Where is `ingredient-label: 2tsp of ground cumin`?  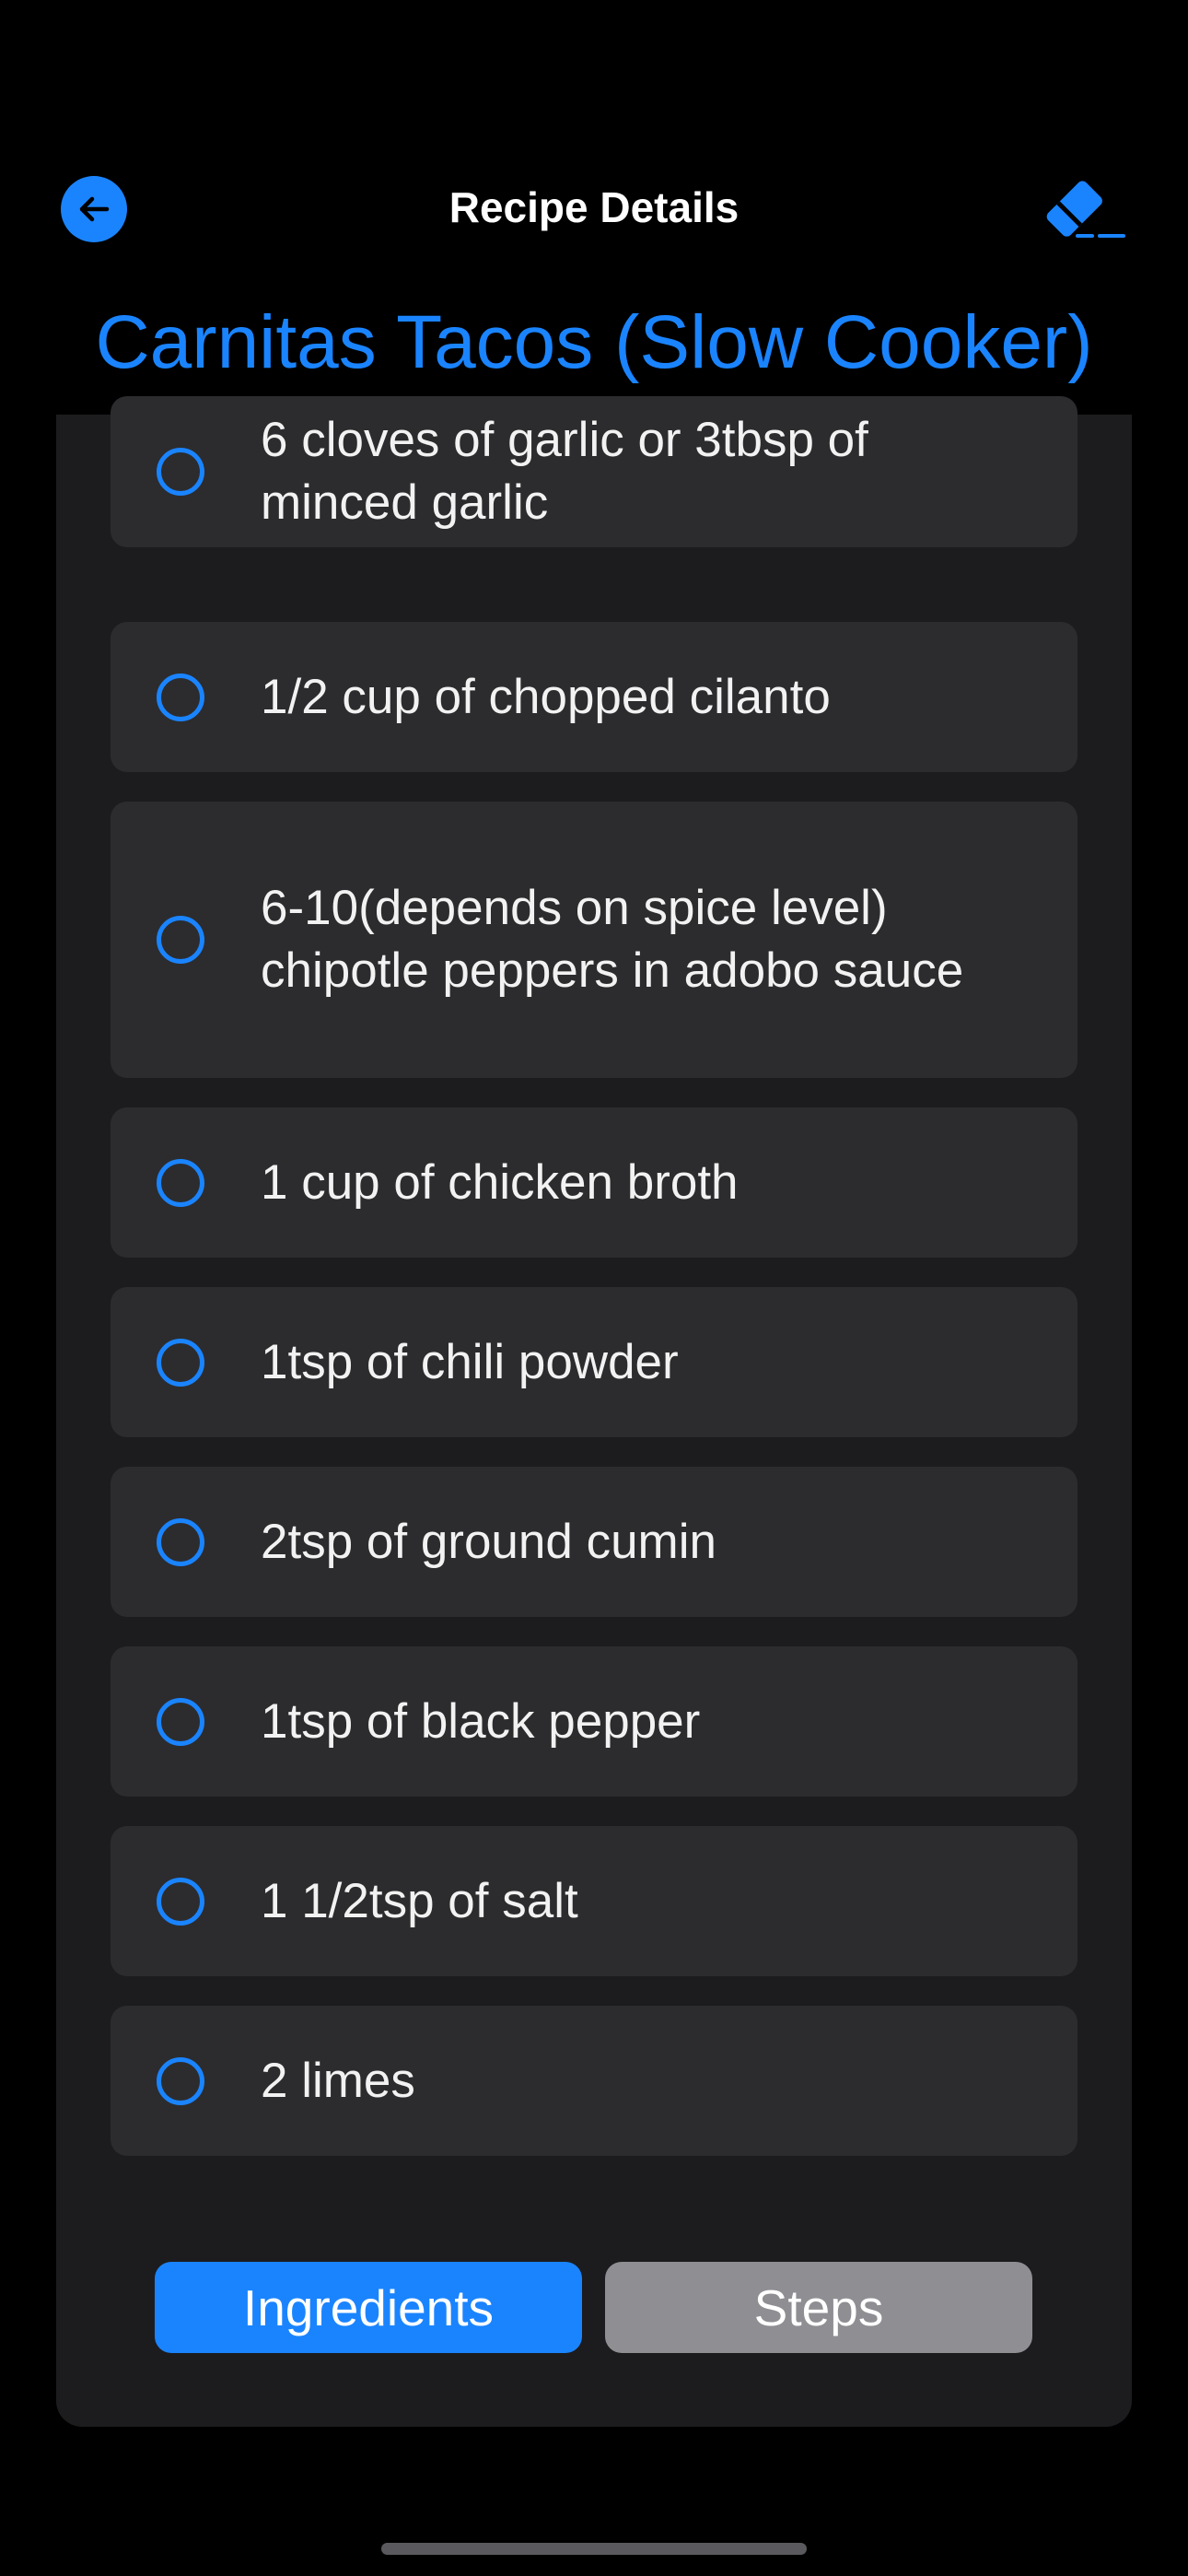
ingredient-label: 2tsp of ground cumin is located at coordinates (488, 1541).